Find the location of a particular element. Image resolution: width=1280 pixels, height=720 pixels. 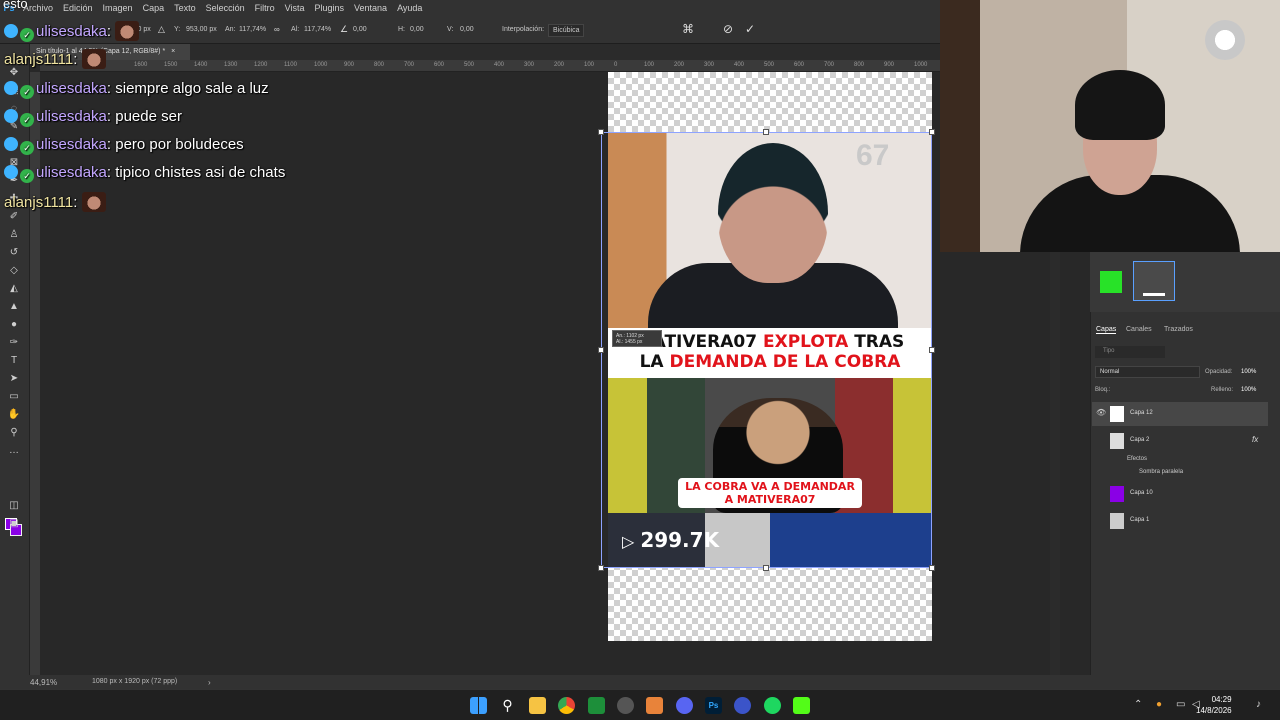

screen-mode-icon: ▣ is located at coordinates (14, 524).